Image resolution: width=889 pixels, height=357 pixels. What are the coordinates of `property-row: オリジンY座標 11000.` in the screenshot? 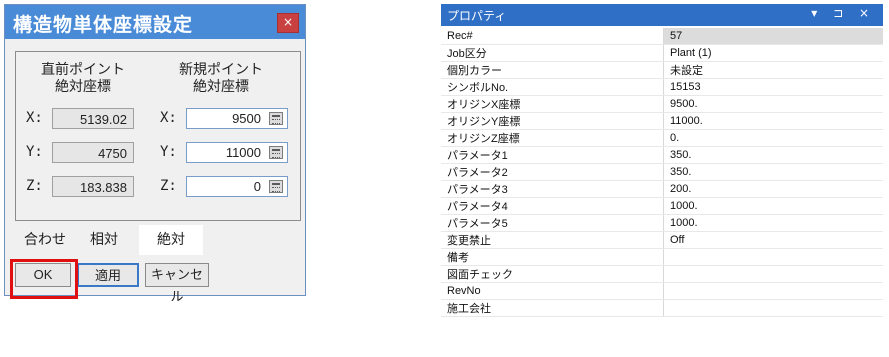 It's located at (662, 121).